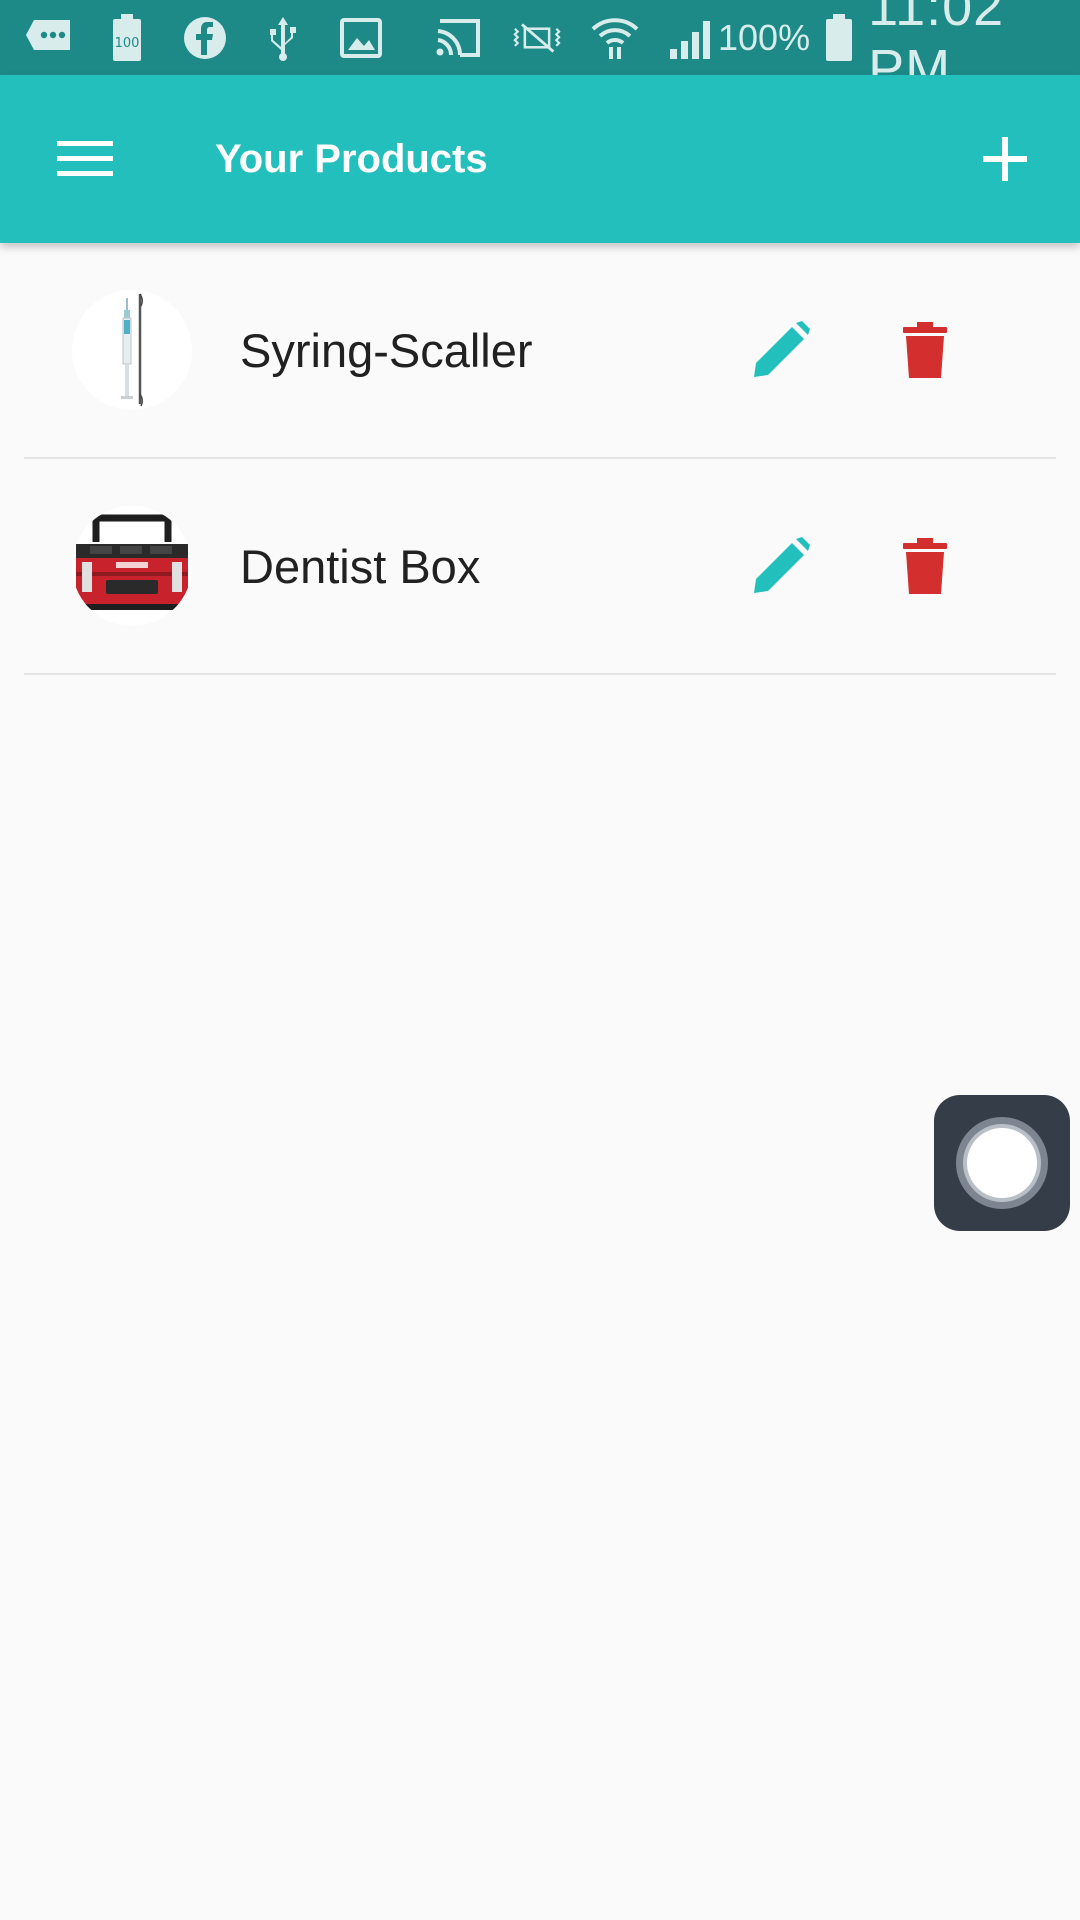 This screenshot has width=1080, height=1920. I want to click on wifi-icon, so click(615, 38).